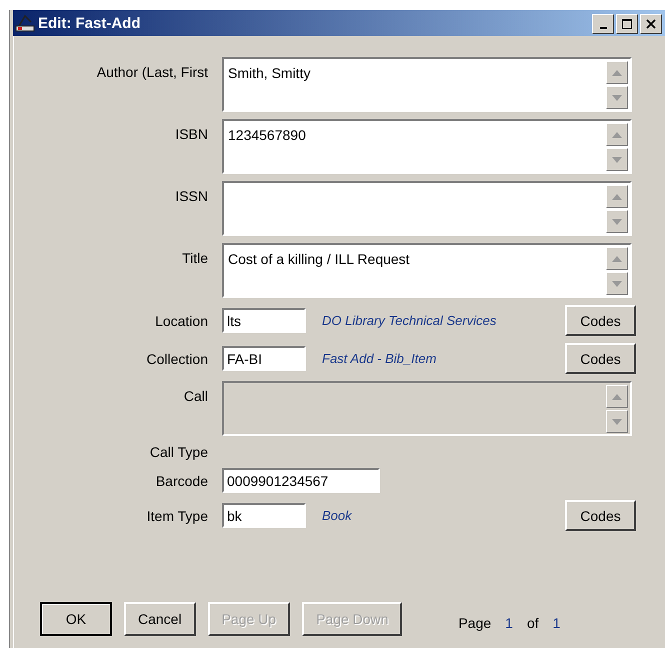 The width and height of the screenshot is (665, 648). Describe the element at coordinates (427, 208) in the screenshot. I see `text-area` at that location.